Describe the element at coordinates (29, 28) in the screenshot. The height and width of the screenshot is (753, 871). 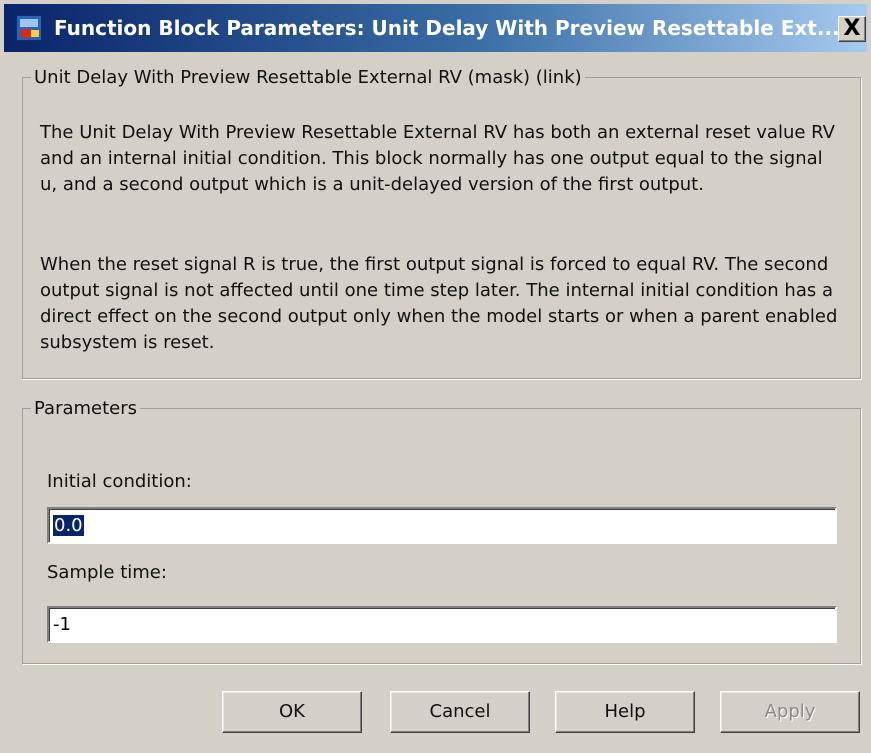
I see `simulink-block-icon` at that location.